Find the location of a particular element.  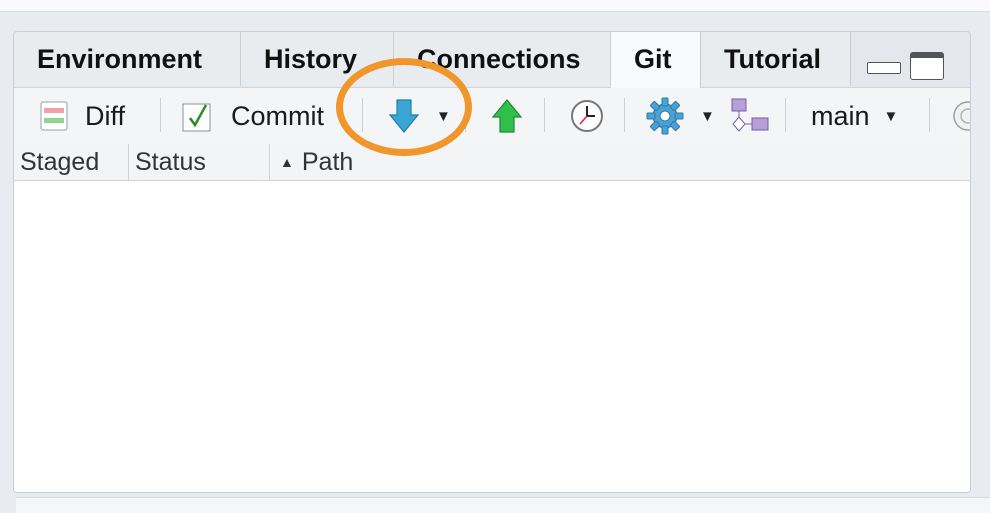

clock-icon is located at coordinates (587, 116).